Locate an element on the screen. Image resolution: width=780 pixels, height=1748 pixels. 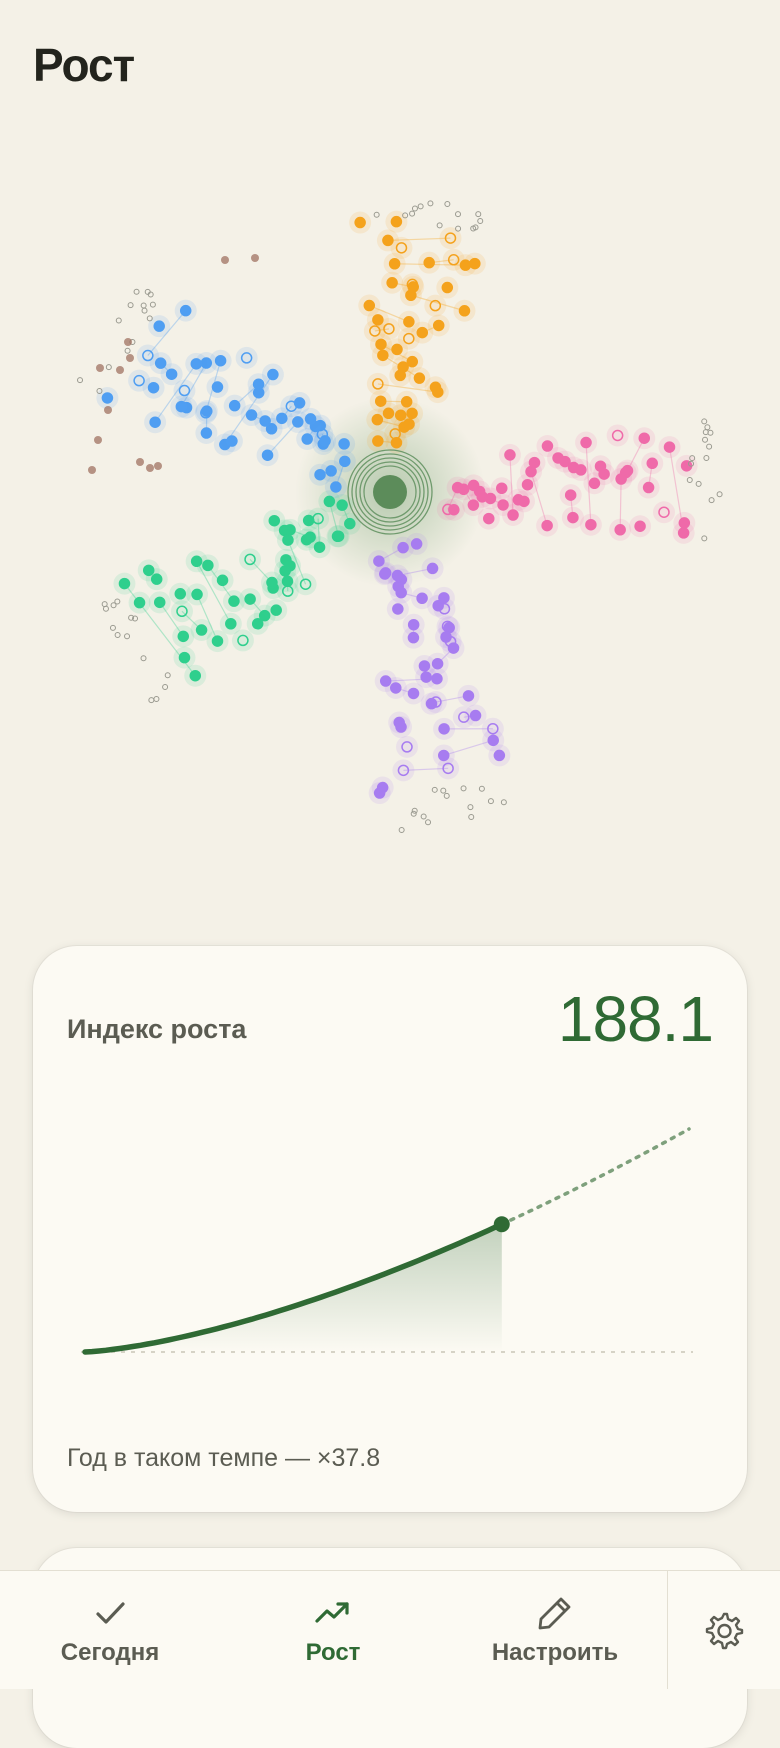
tab-growth: Рост is located at coordinates (333, 1630).